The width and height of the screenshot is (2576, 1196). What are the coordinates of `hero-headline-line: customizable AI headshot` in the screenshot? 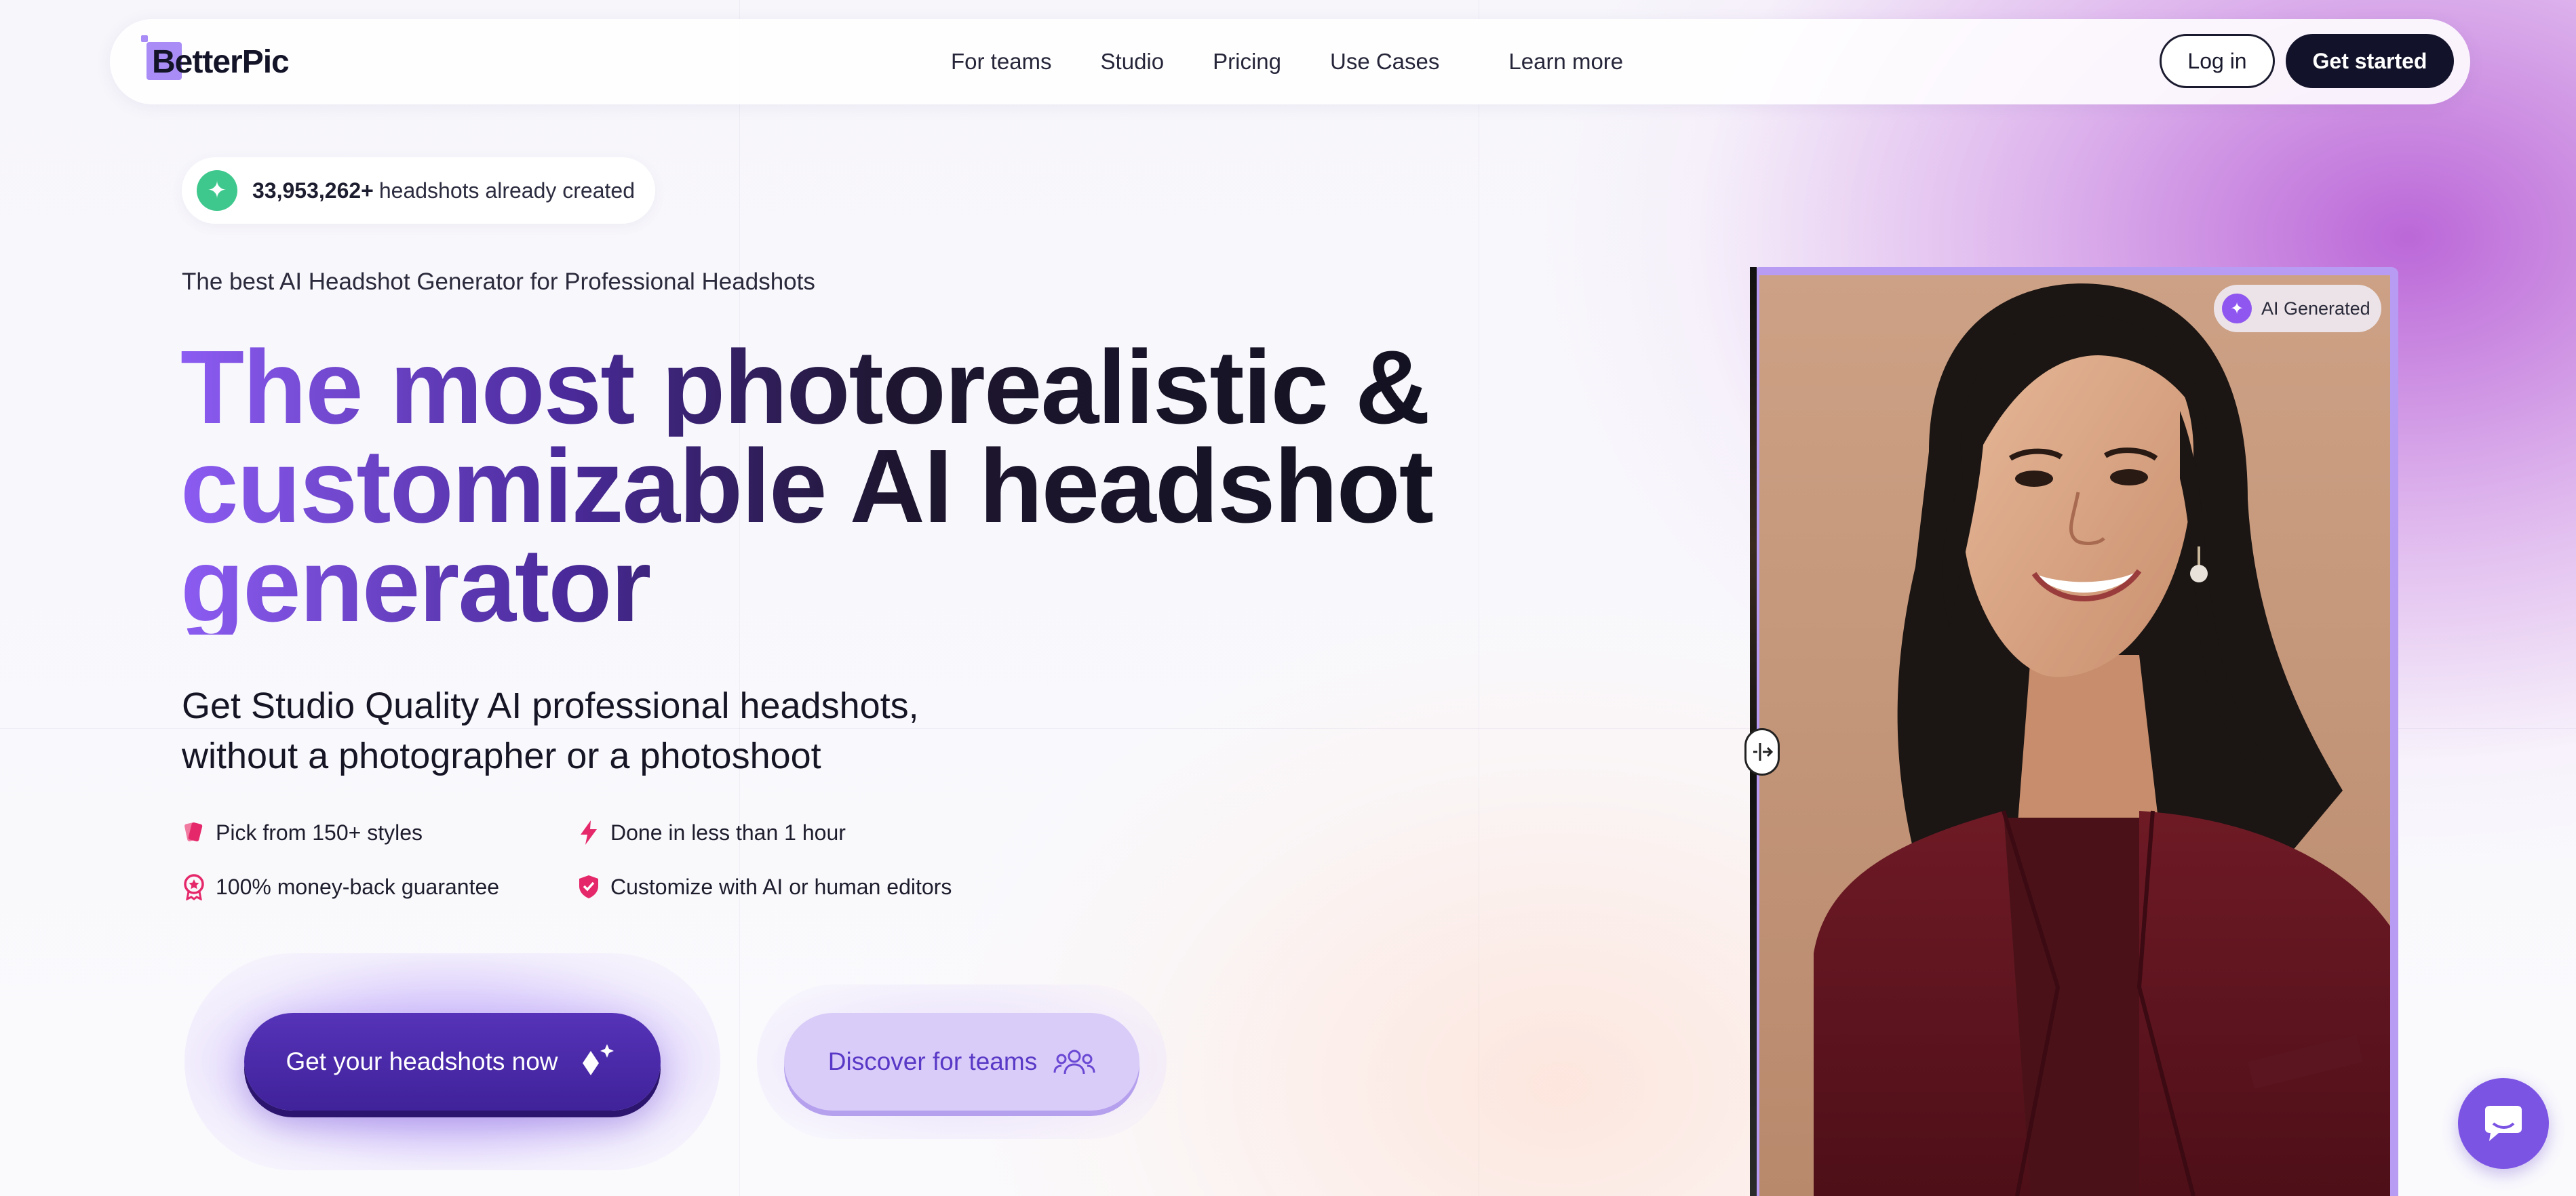 It's located at (824, 486).